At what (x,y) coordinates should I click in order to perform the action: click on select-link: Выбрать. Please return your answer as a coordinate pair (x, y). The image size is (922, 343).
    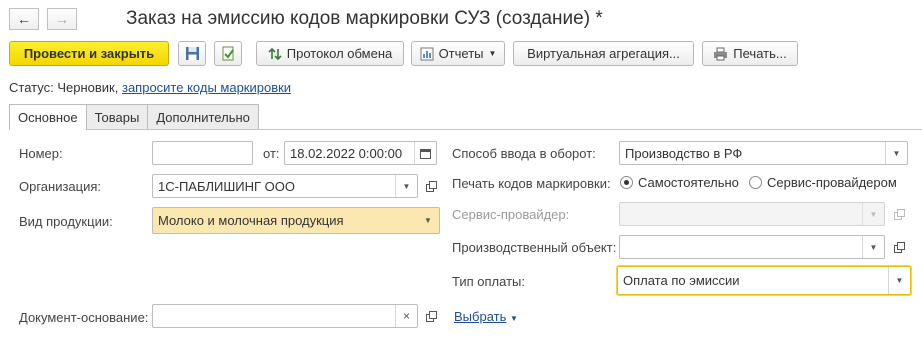
    Looking at the image, I should click on (480, 316).